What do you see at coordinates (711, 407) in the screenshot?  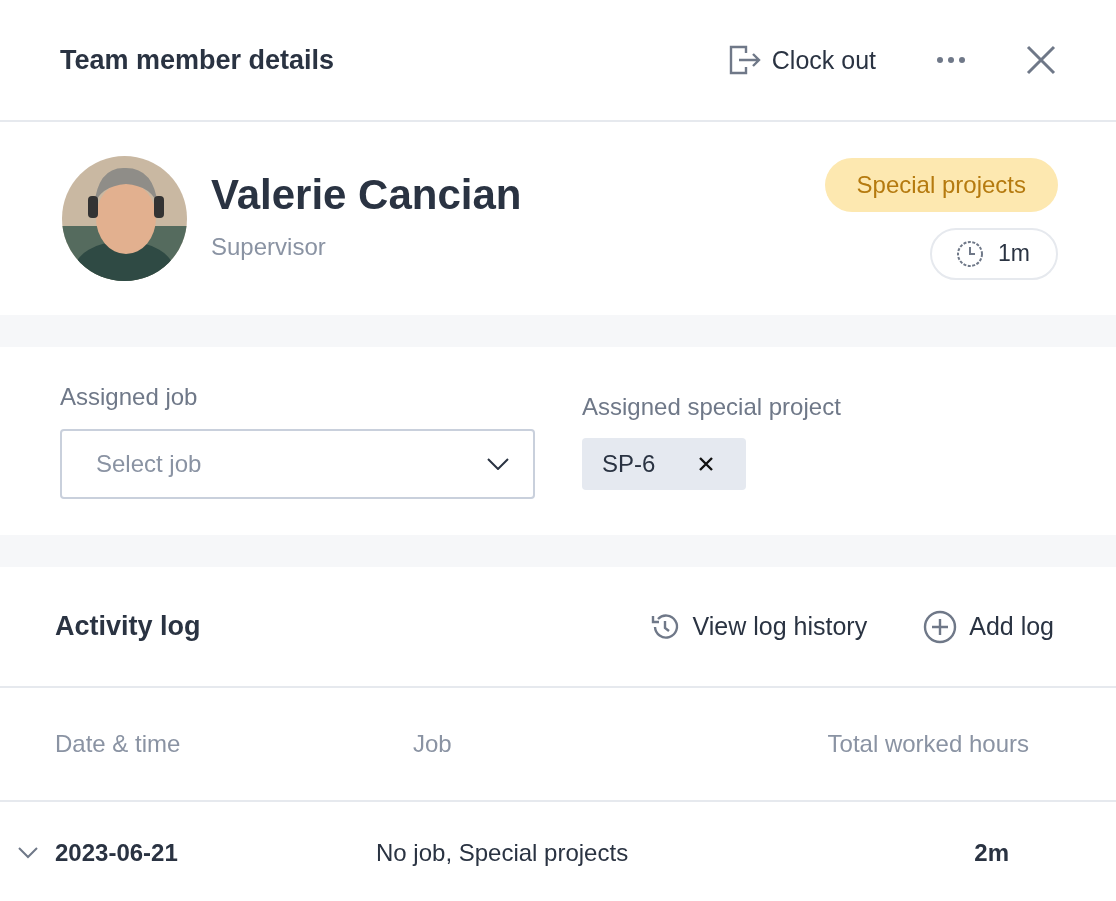 I see `field-label: Assigned special project` at bounding box center [711, 407].